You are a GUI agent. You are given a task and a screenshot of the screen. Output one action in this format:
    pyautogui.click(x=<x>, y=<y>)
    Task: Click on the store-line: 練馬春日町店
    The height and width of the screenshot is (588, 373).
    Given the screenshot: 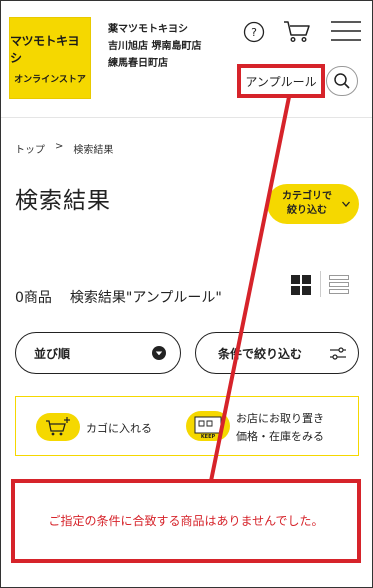 What is the action you would take?
    pyautogui.click(x=138, y=63)
    